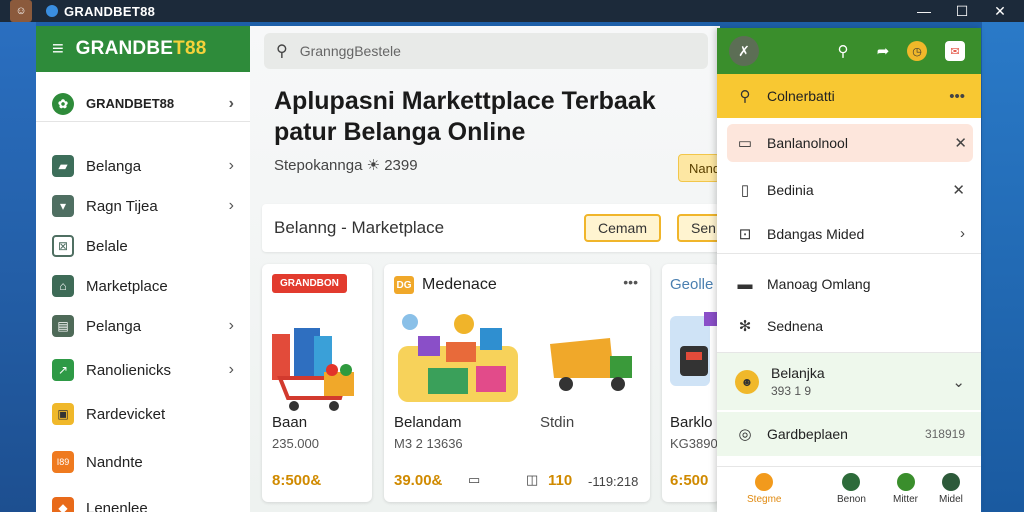  What do you see at coordinates (474, 480) in the screenshot?
I see `calendar-icon: ▭` at bounding box center [474, 480].